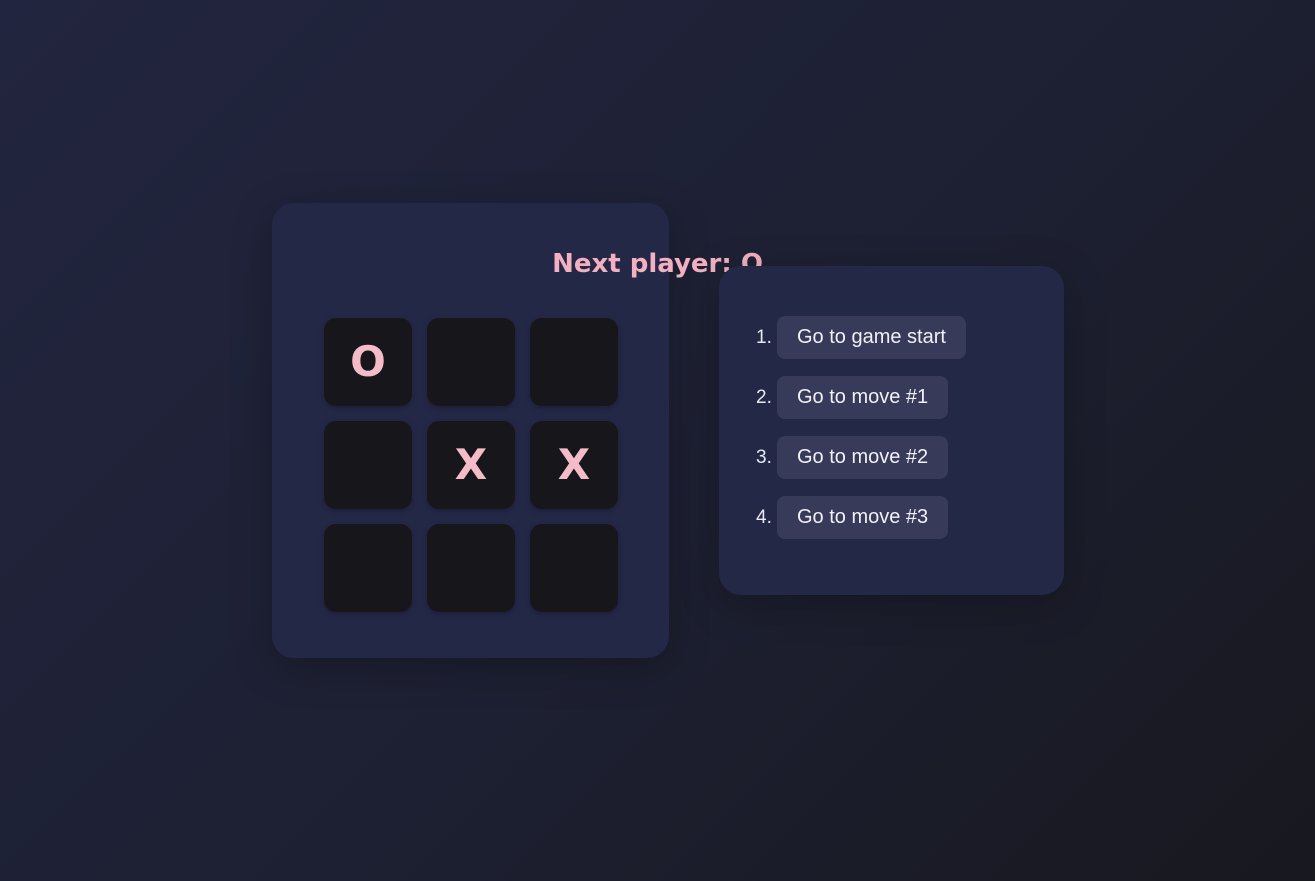  What do you see at coordinates (764, 457) in the screenshot?
I see `move-number: 3.` at bounding box center [764, 457].